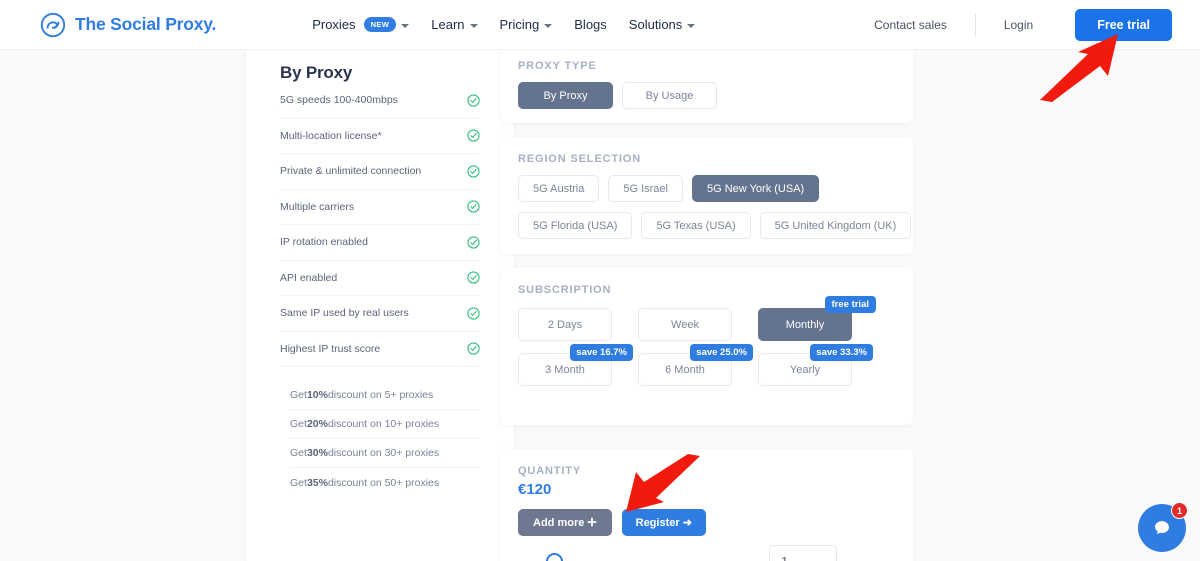 This screenshot has height=561, width=1200. I want to click on discount-row: Get 30% discount on 30+ proxies, so click(385, 453).